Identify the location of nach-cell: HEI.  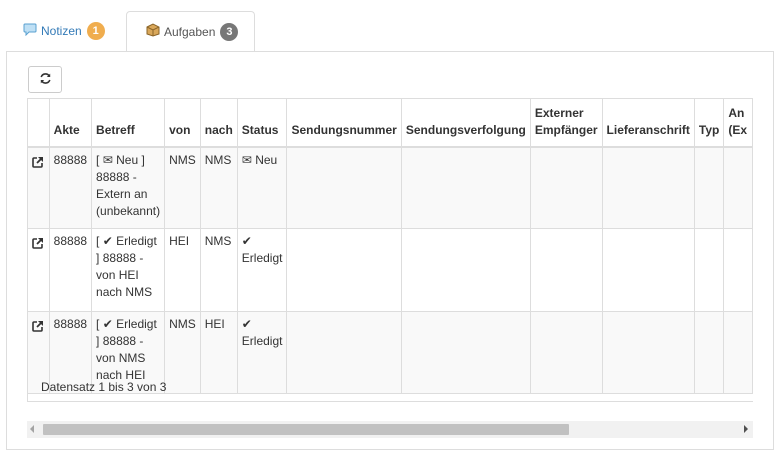
(219, 352).